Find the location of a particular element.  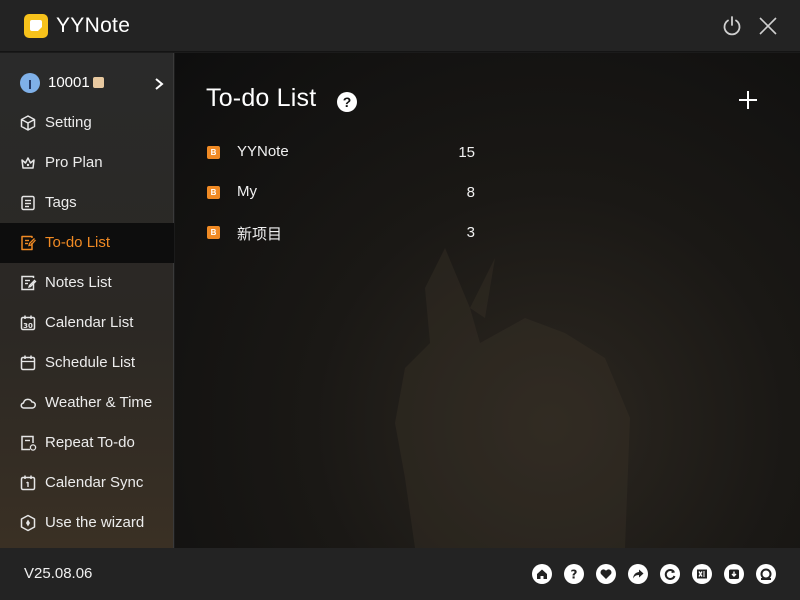

sidebar-item-pro-plan: Pro Plan is located at coordinates (87, 163).